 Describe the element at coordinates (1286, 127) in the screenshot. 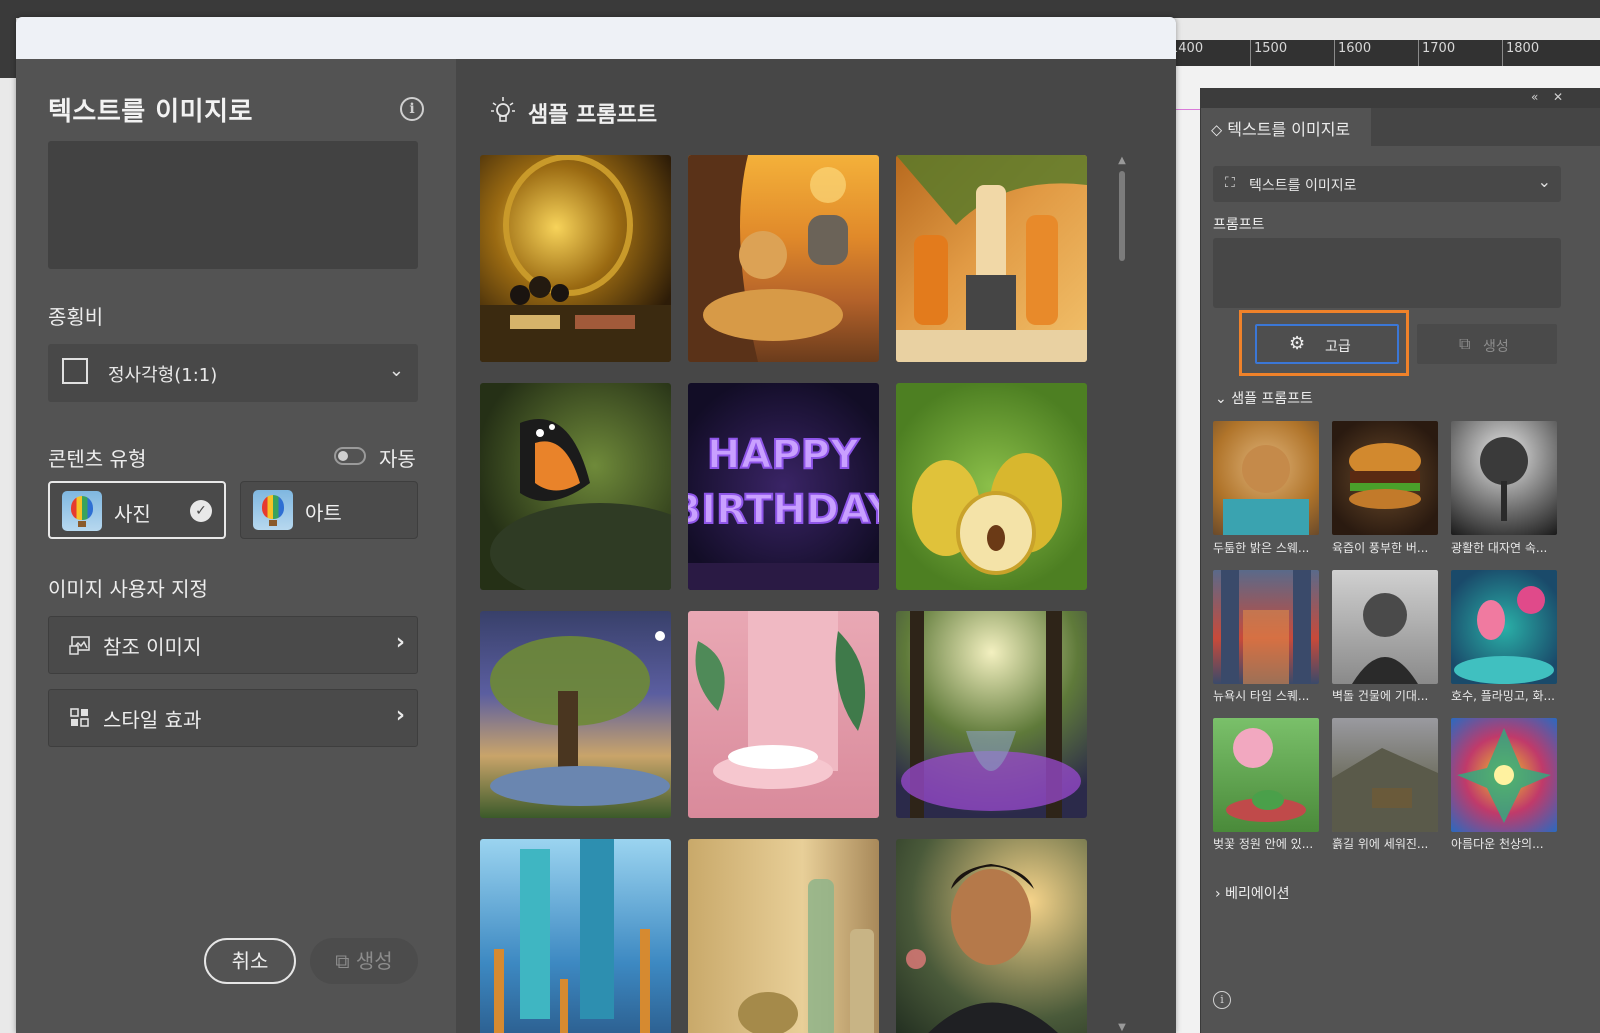

I see `panel-tab: ⬦ 텍스트를 이미지로` at that location.